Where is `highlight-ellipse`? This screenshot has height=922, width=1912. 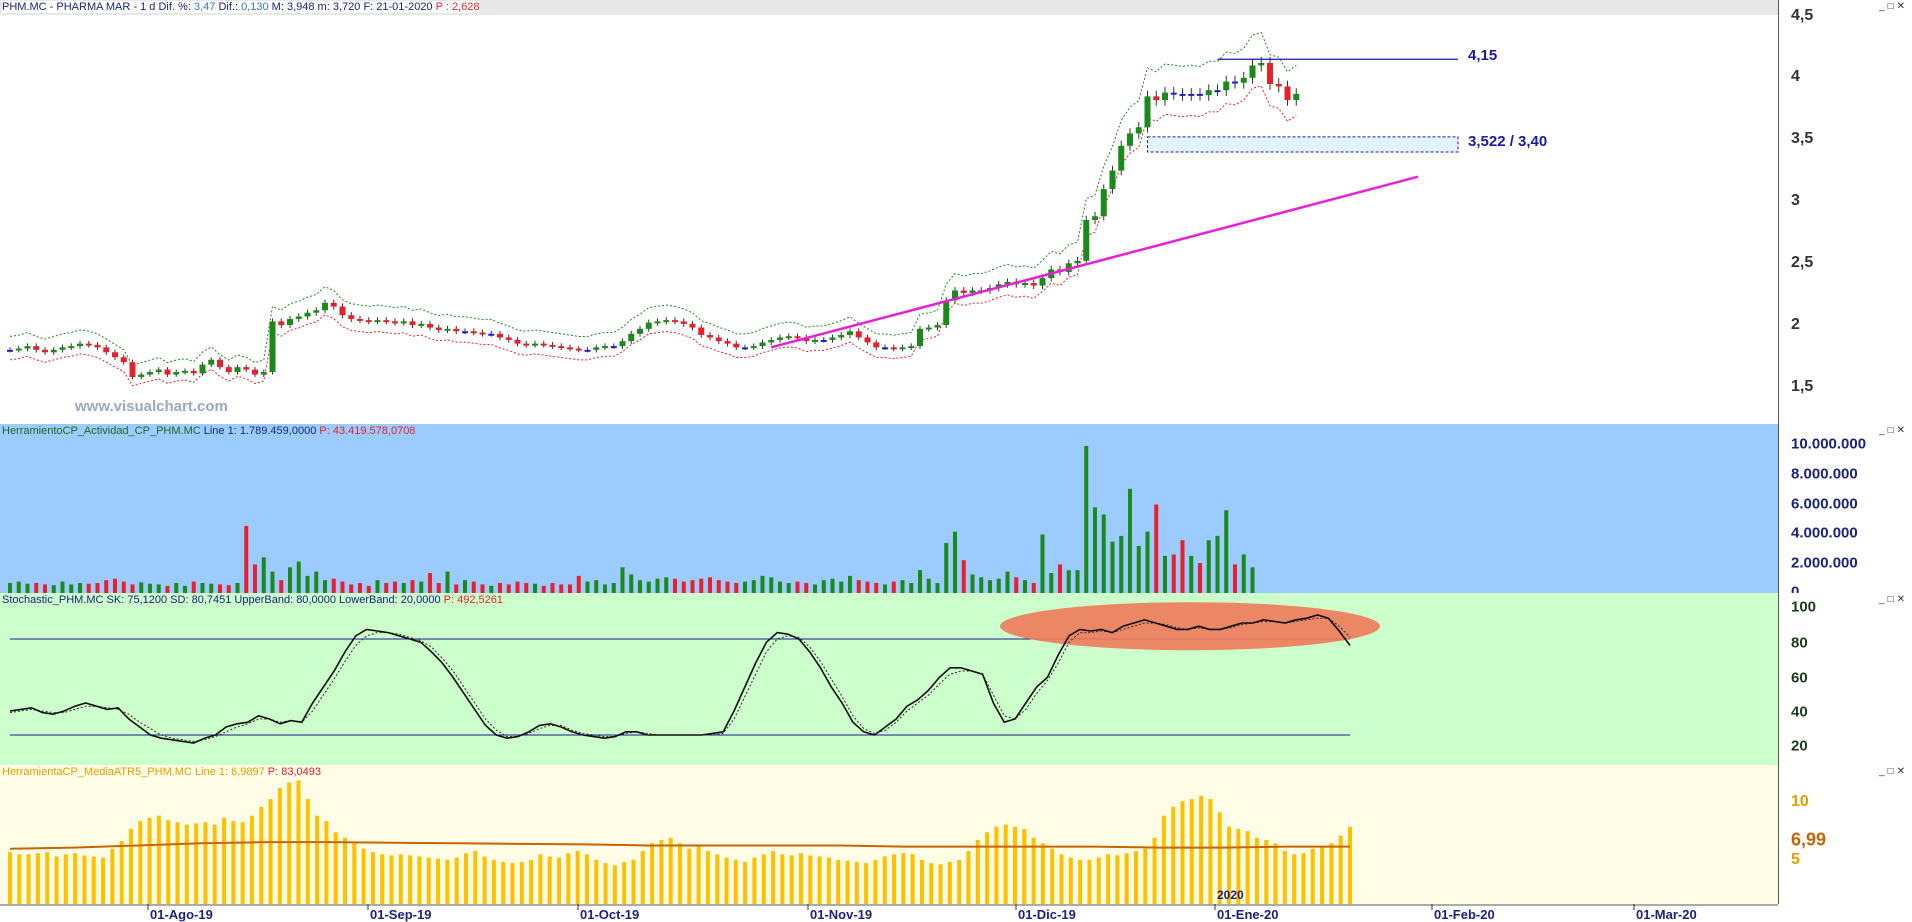
highlight-ellipse is located at coordinates (1190, 626).